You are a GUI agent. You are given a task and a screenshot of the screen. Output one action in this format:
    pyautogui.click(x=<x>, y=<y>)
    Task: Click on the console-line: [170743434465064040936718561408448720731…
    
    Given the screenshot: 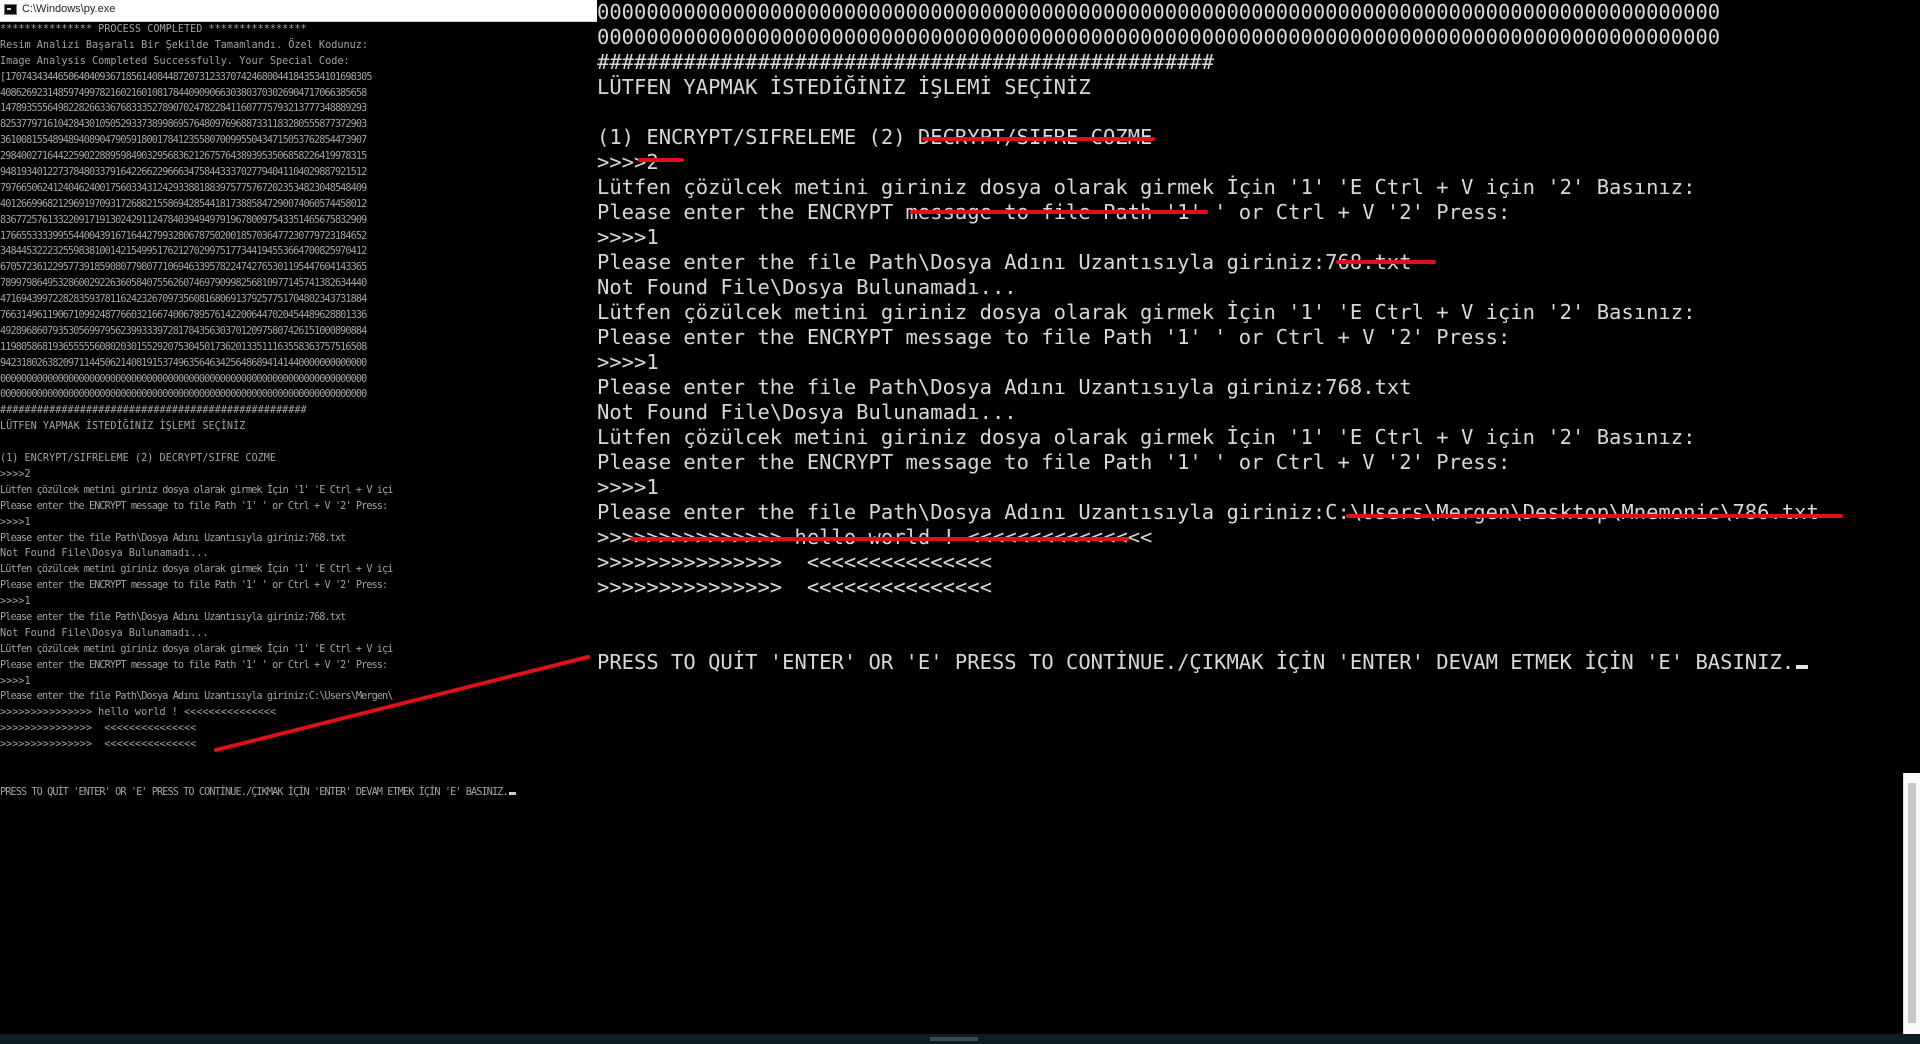 What is the action you would take?
    pyautogui.click(x=186, y=77)
    